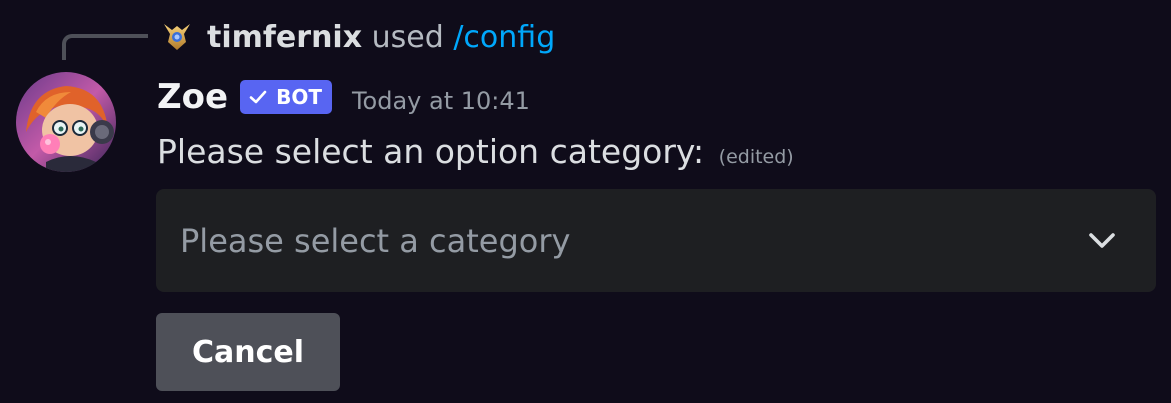 This screenshot has width=1171, height=403. What do you see at coordinates (440, 101) in the screenshot?
I see `message-timestamp: Today at 10:41` at bounding box center [440, 101].